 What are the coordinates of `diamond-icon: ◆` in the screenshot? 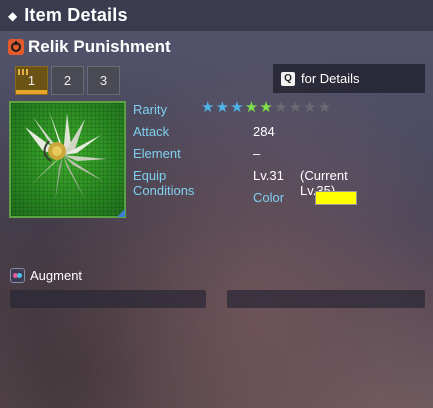 It's located at (13, 15).